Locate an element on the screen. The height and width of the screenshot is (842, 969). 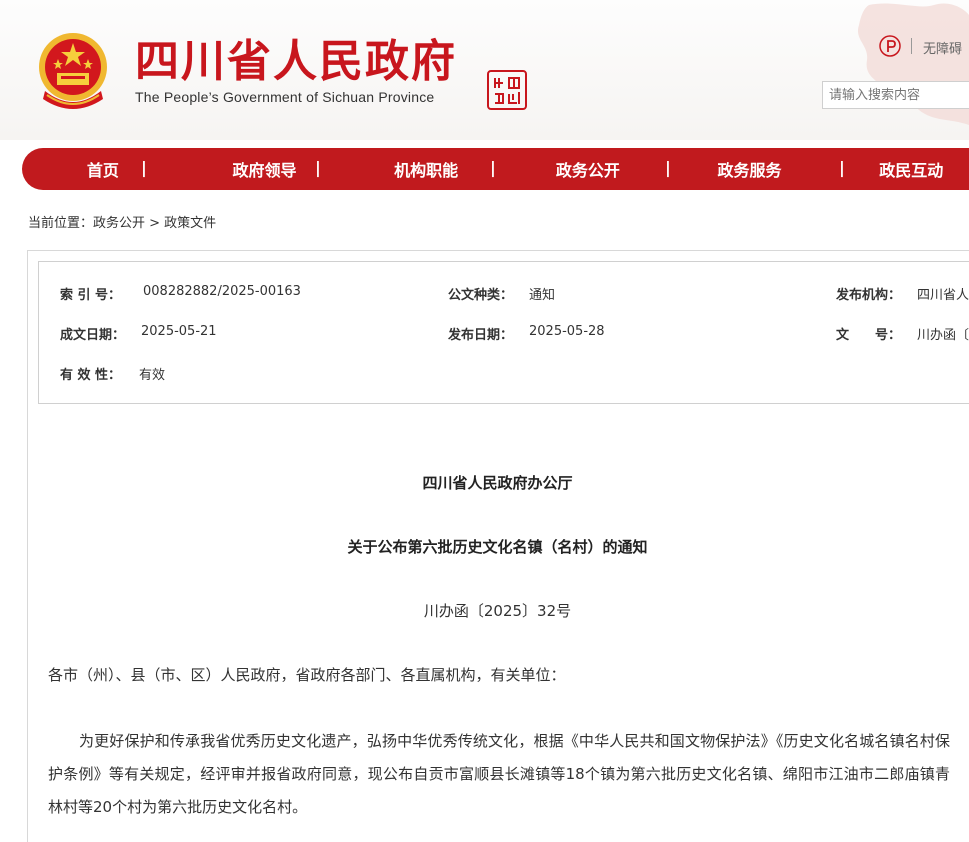
main-nav: 首页 政府领导 机构职能 政务公开 政务服务 政民互动 | | | | | is located at coordinates (495, 169).